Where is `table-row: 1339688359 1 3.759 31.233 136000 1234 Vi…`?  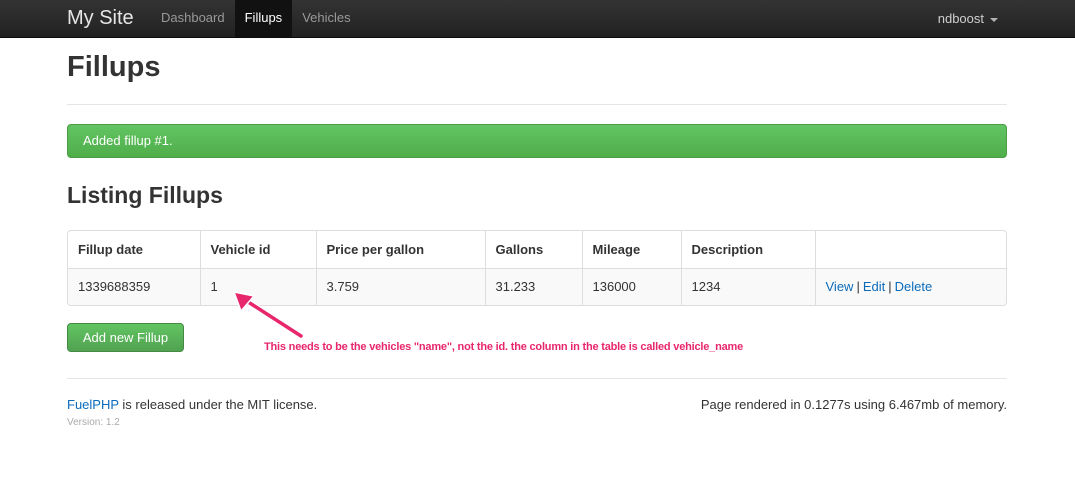
table-row: 1339688359 1 3.759 31.233 136000 1234 Vi… is located at coordinates (537, 286).